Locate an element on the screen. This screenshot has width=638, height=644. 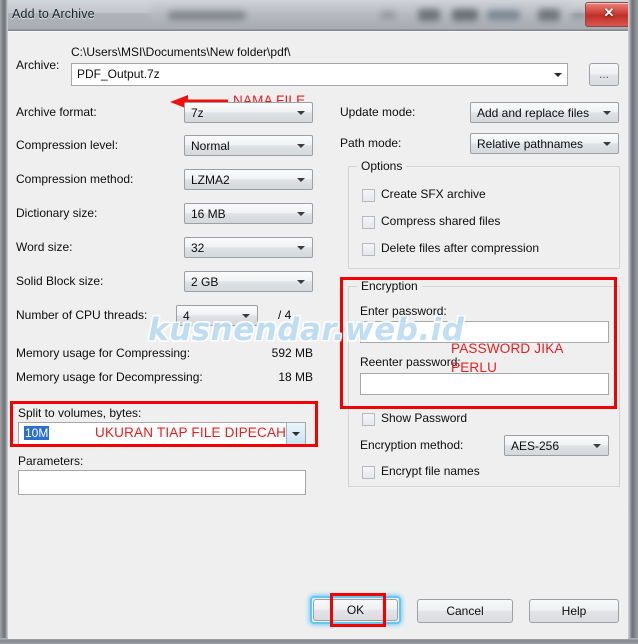
cpu-threads-total: / 4 is located at coordinates (285, 315).